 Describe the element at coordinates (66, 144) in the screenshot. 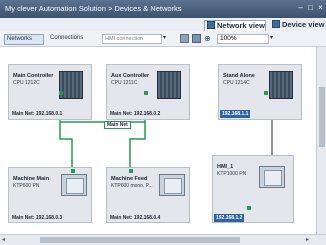

I see `wire-machine-main` at that location.